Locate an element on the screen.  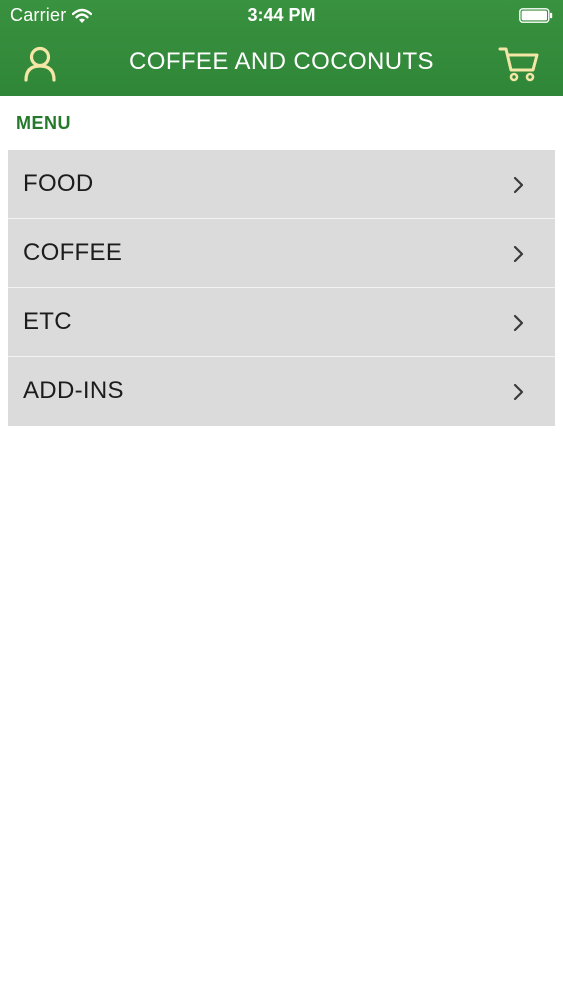
menu-item-food: FOOD is located at coordinates (281, 184).